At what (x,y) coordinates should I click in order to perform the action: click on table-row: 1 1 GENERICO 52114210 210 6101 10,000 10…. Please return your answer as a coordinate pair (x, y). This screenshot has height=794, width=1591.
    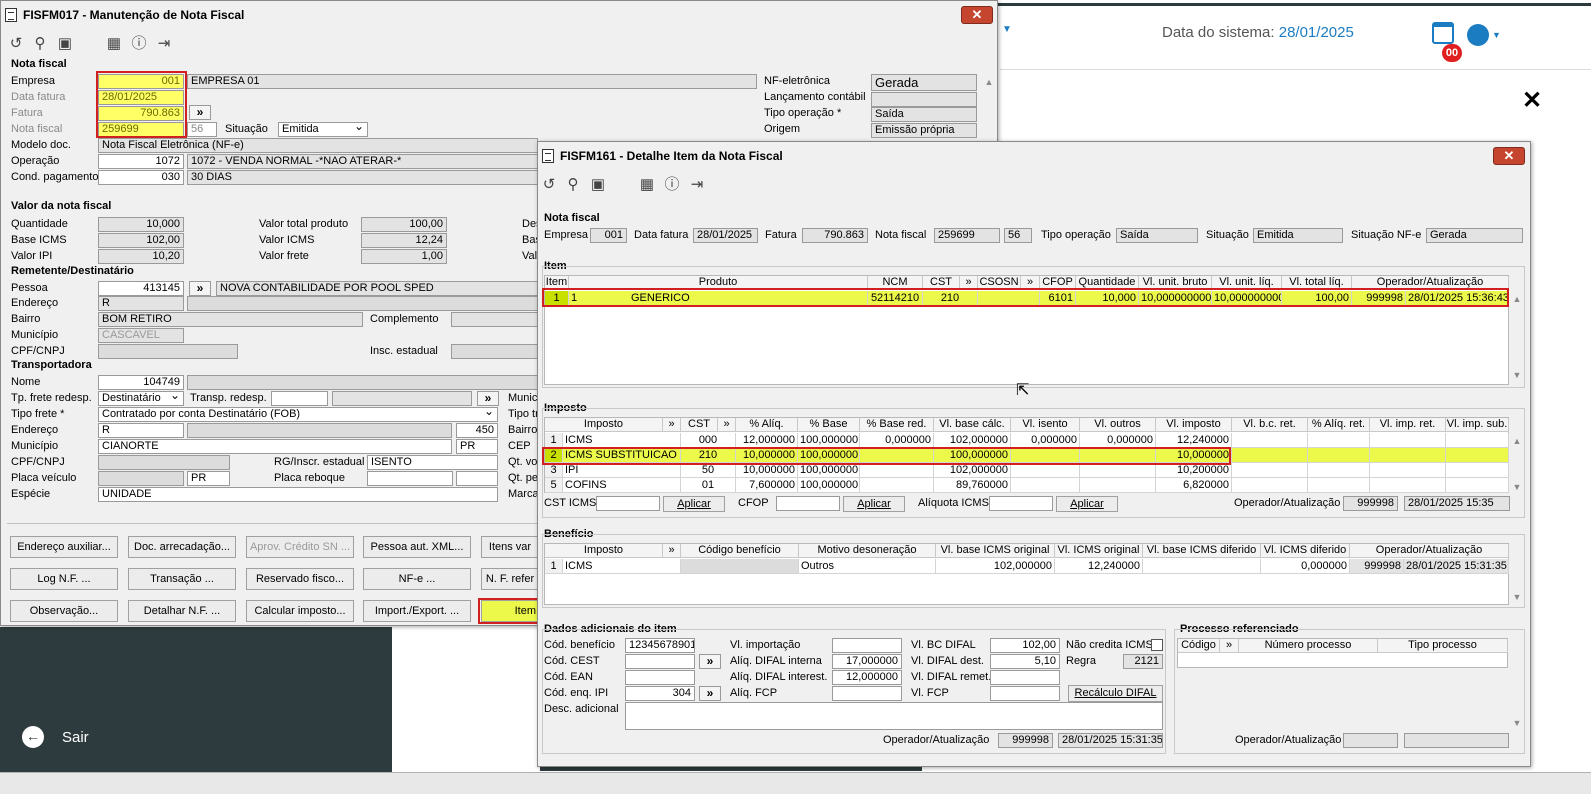
    Looking at the image, I should click on (1027, 298).